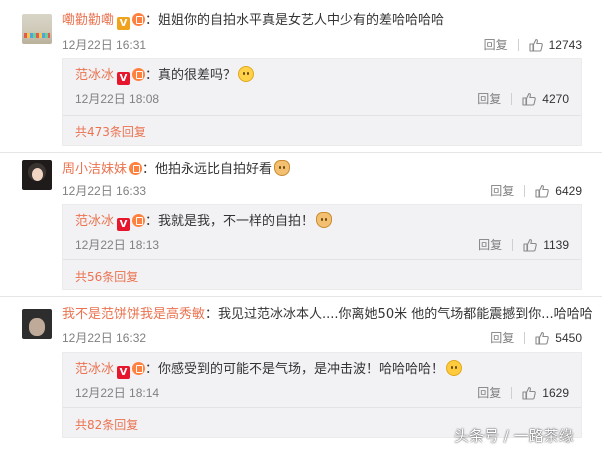 The width and height of the screenshot is (602, 451). Describe the element at coordinates (322, 232) in the screenshot. I see `reply-item: 范冰冰 V ：我就是我，不一样的自拍！ 12月22日 18:13 回复 1139` at that location.